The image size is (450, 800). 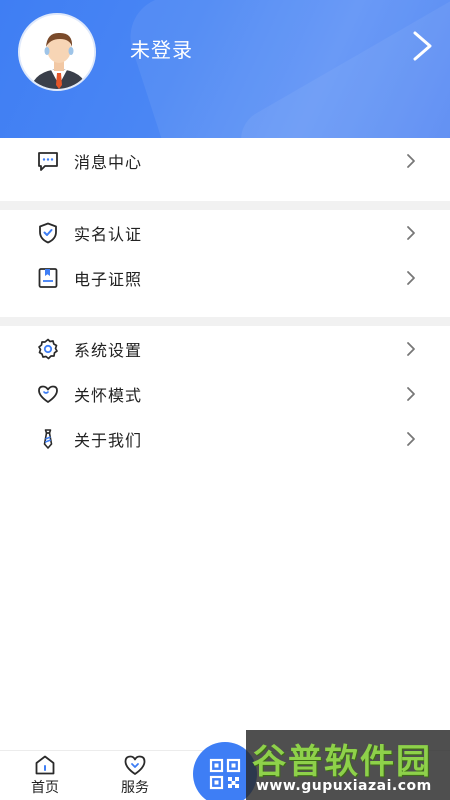 What do you see at coordinates (108, 350) in the screenshot?
I see `menu-item-label: 系统设置` at bounding box center [108, 350].